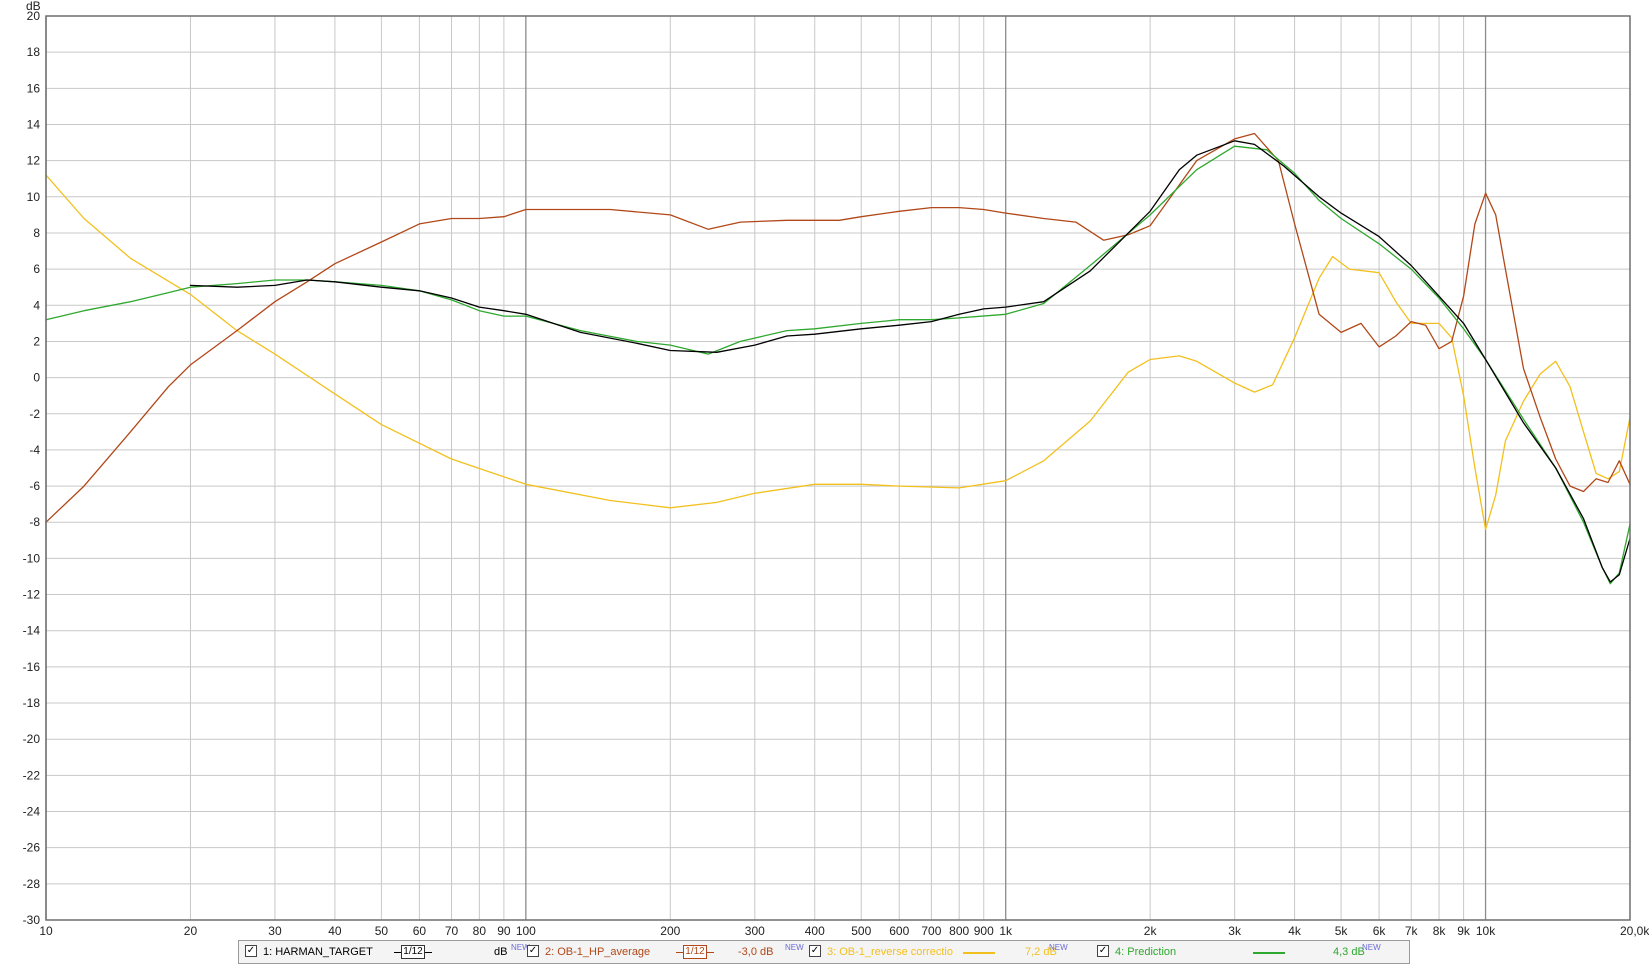 The image size is (1649, 965). Describe the element at coordinates (420, 931) in the screenshot. I see `x-tick-label: 60` at that location.